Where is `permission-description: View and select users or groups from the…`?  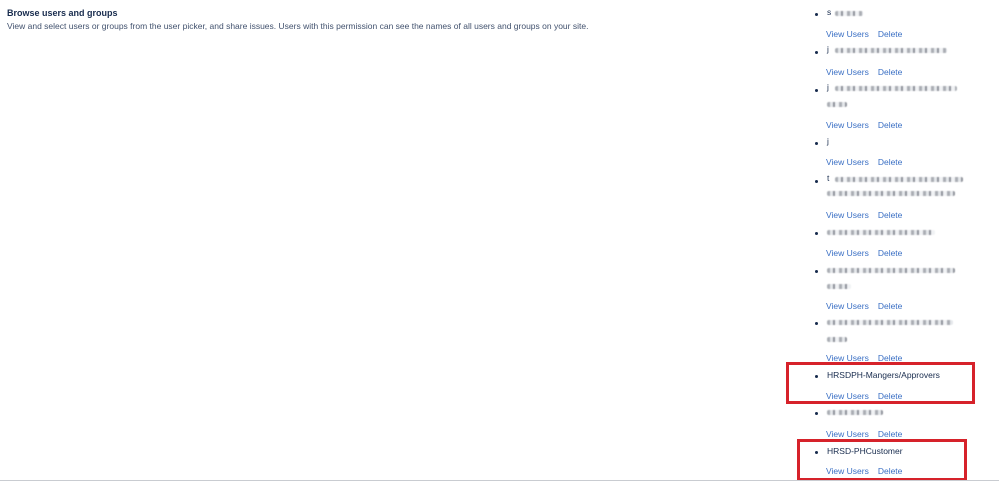
permission-description: View and select users or groups from the… is located at coordinates (298, 26).